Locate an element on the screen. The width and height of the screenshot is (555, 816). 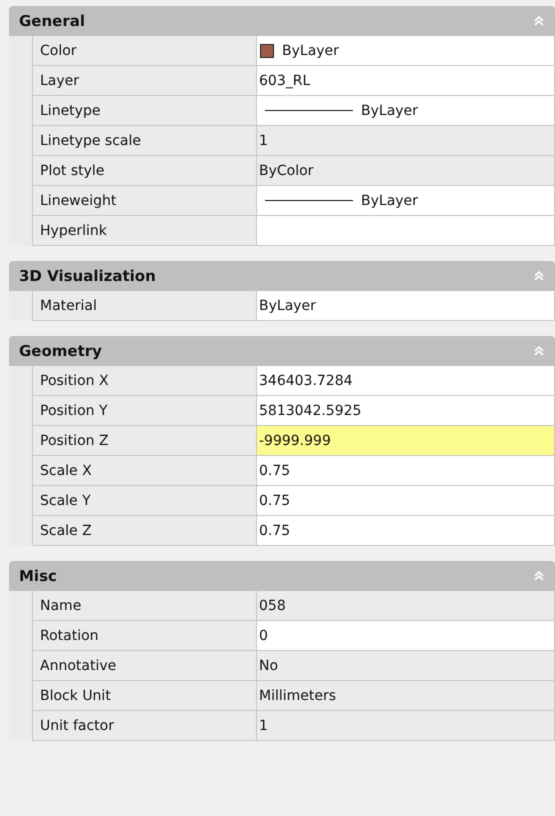
property-value is located at coordinates (406, 231).